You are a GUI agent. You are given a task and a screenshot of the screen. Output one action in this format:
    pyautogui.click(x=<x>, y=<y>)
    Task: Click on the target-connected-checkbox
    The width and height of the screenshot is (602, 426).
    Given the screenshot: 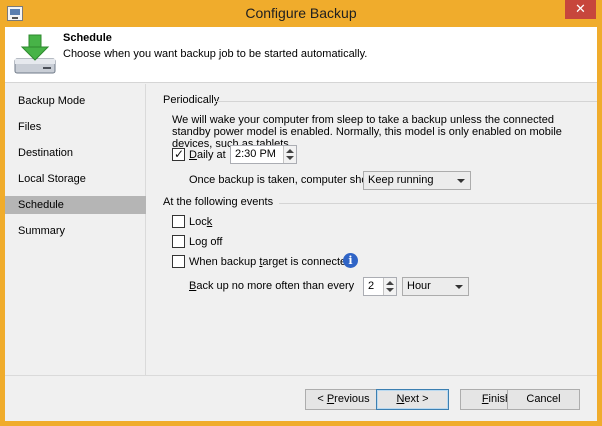 What is the action you would take?
    pyautogui.click(x=178, y=261)
    